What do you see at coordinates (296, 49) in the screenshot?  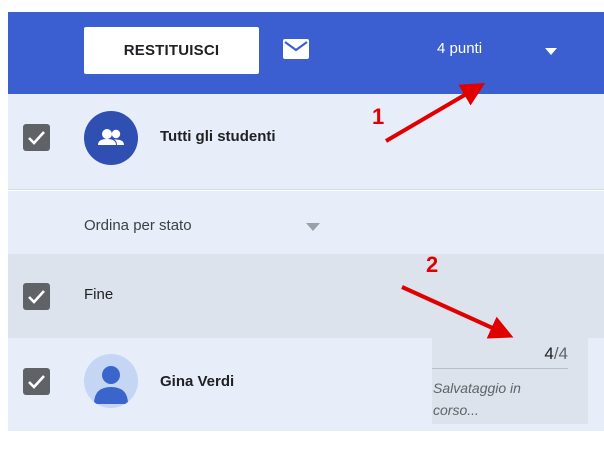 I see `mail-icon` at bounding box center [296, 49].